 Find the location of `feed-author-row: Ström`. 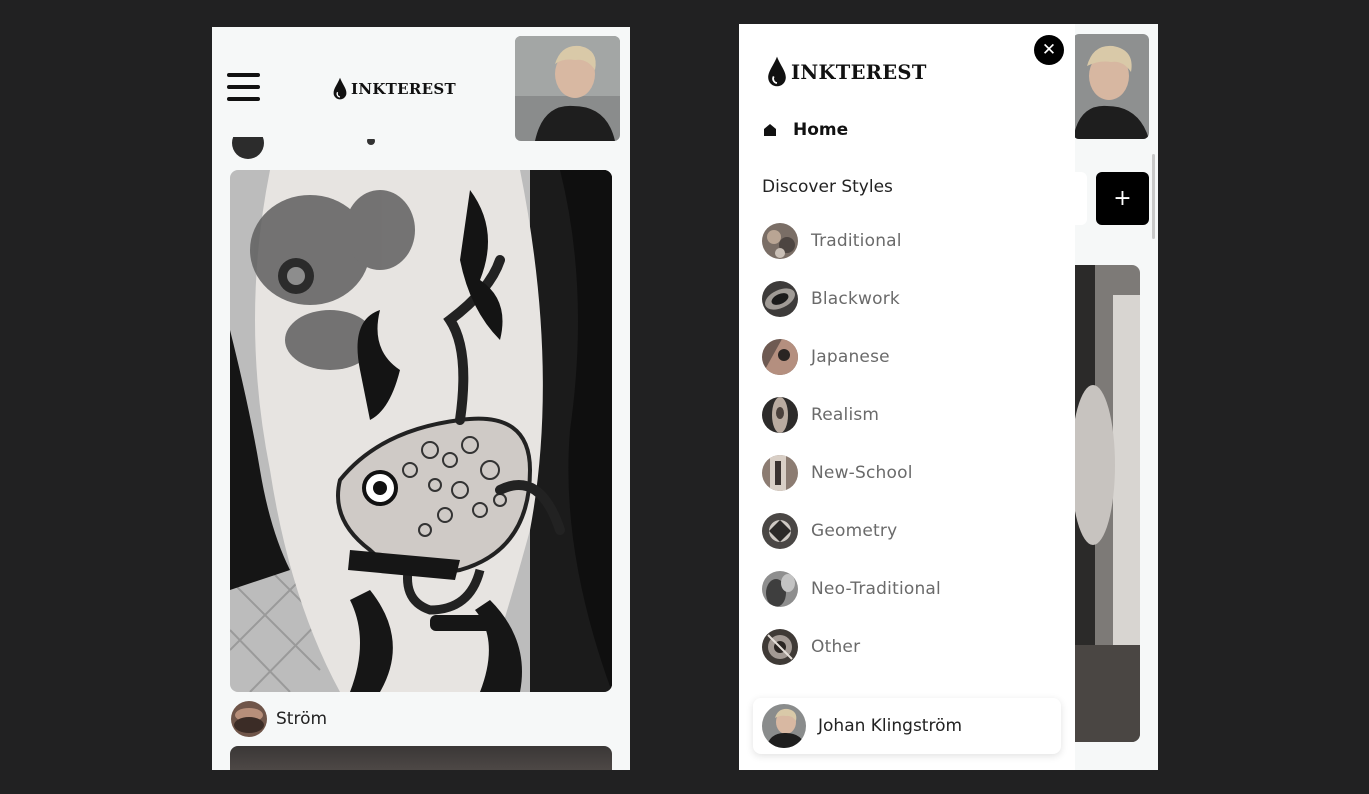

feed-author-row: Ström is located at coordinates (279, 719).